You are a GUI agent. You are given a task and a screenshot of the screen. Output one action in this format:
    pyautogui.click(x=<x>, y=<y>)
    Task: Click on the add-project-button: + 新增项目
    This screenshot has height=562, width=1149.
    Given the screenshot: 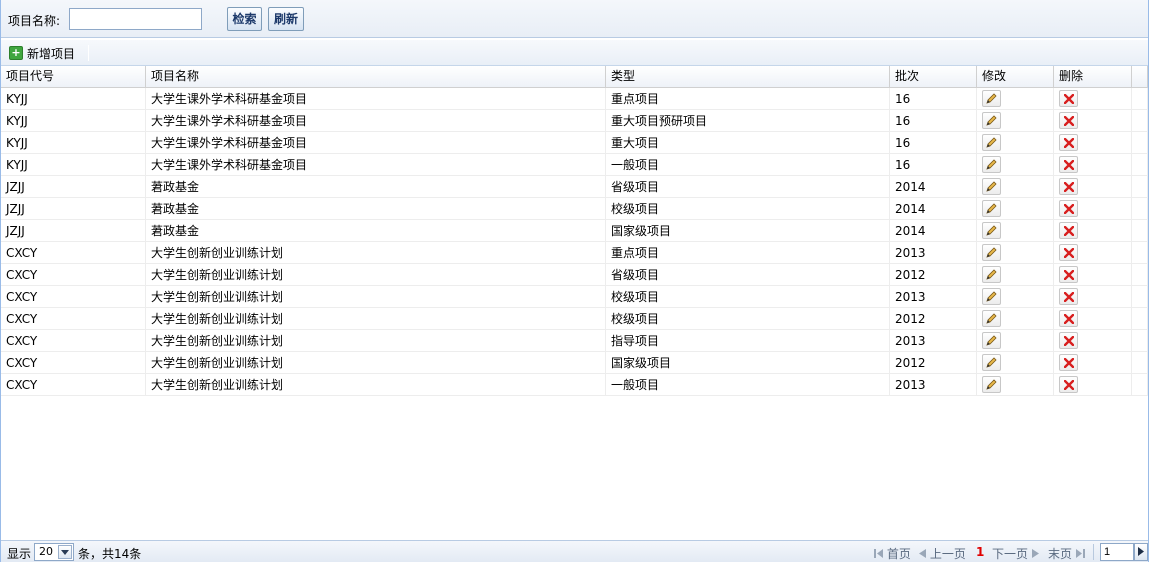 What is the action you would take?
    pyautogui.click(x=42, y=53)
    